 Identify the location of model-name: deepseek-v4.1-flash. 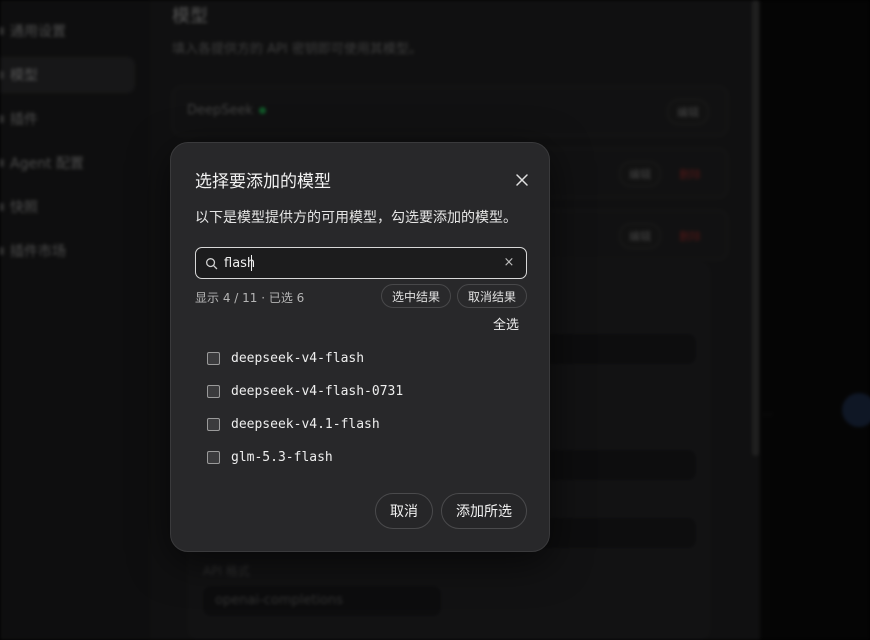
(305, 424).